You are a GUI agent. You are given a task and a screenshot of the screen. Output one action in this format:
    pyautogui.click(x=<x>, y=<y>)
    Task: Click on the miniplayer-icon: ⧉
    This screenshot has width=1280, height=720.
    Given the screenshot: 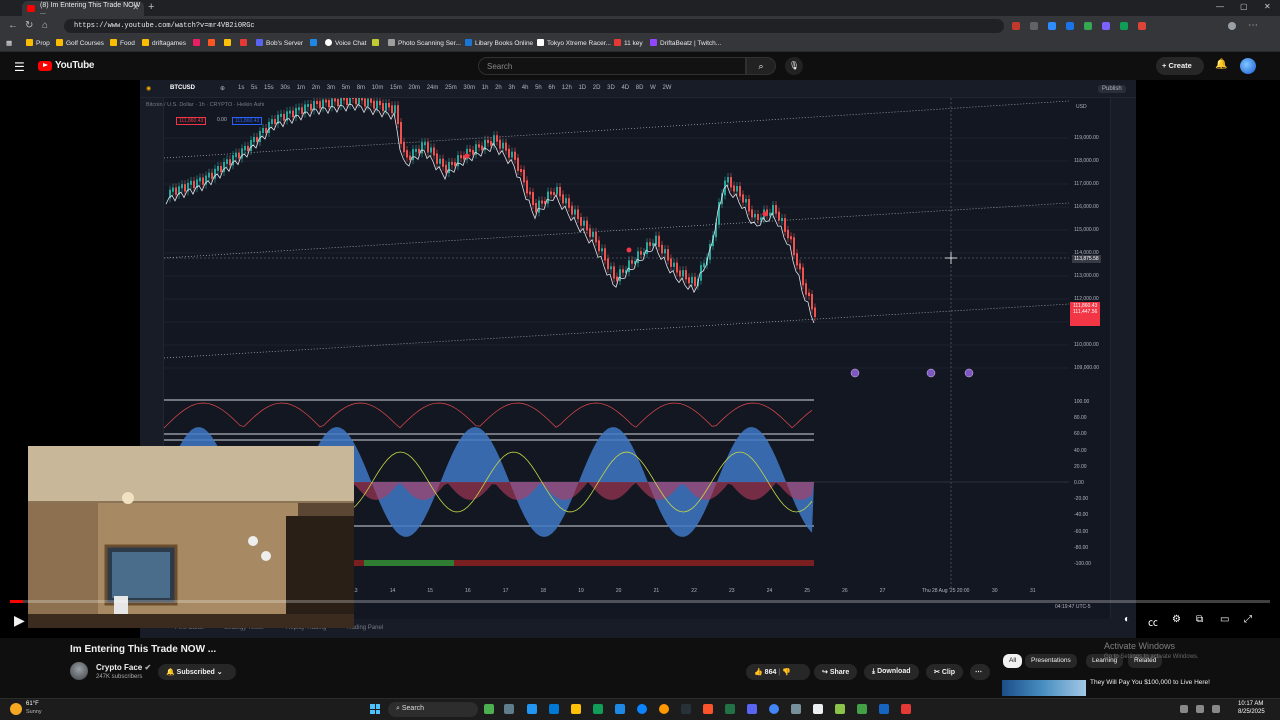 What is the action you would take?
    pyautogui.click(x=1199, y=619)
    